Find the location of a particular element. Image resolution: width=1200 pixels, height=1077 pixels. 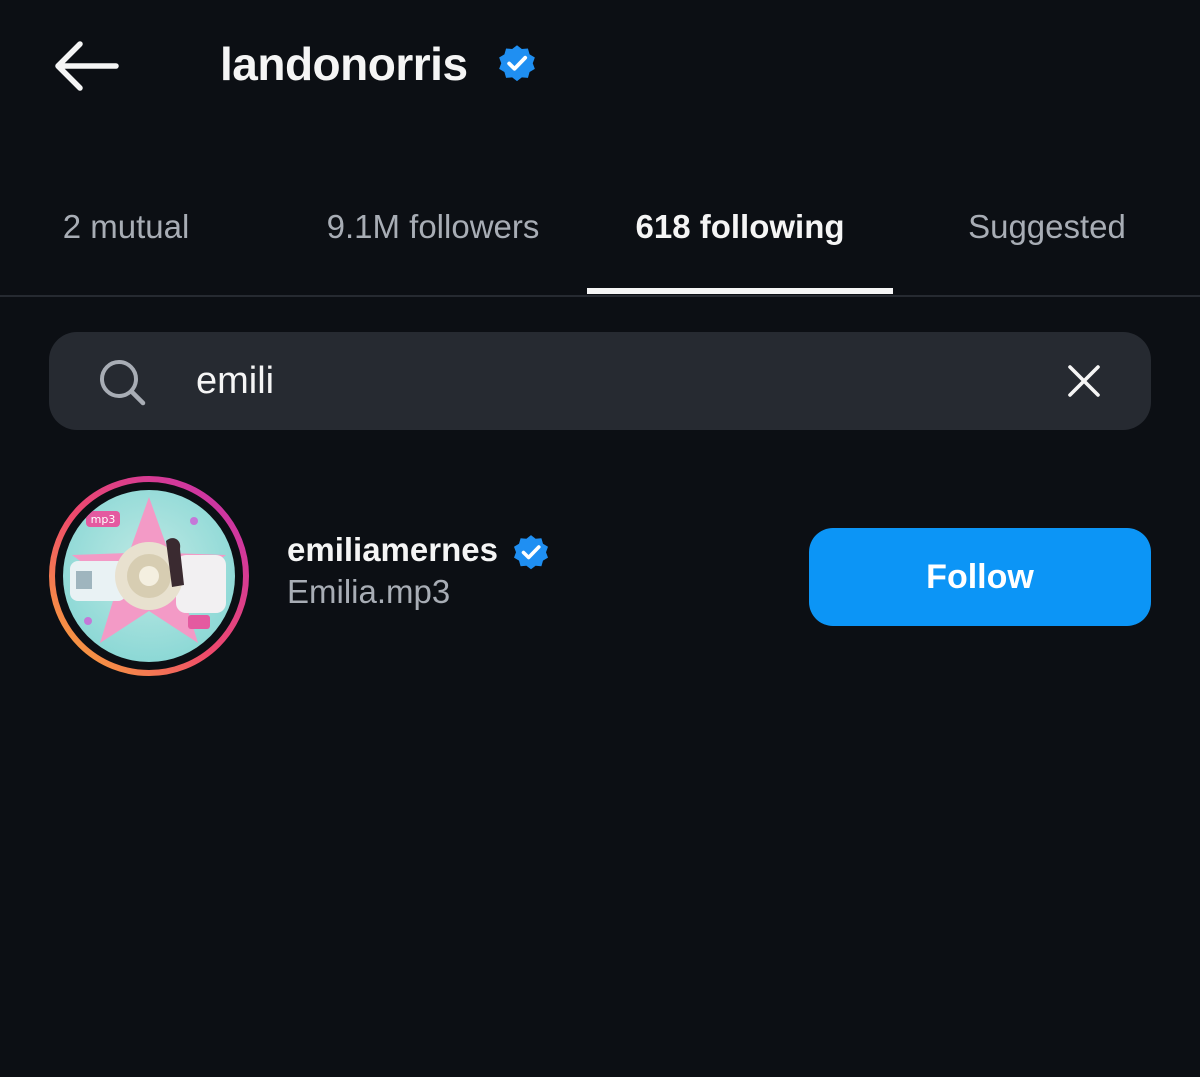

active-tab-indicator is located at coordinates (740, 291).